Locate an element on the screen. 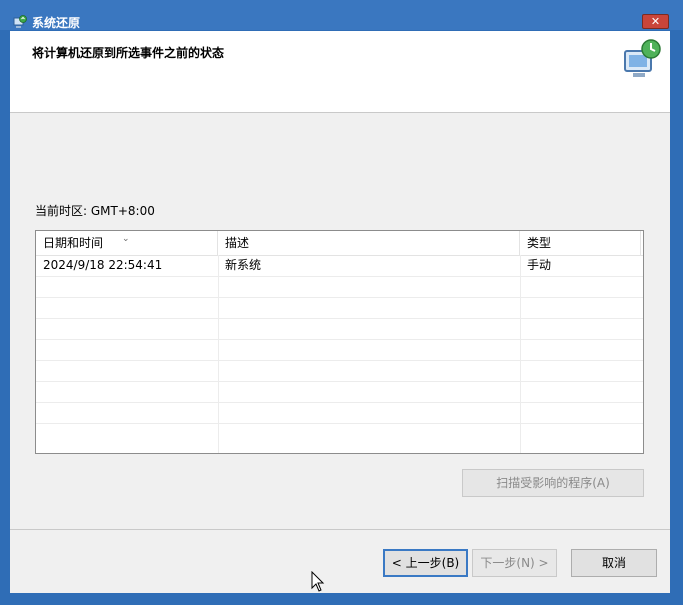 The width and height of the screenshot is (683, 605). column-label: 描述 is located at coordinates (237, 243).